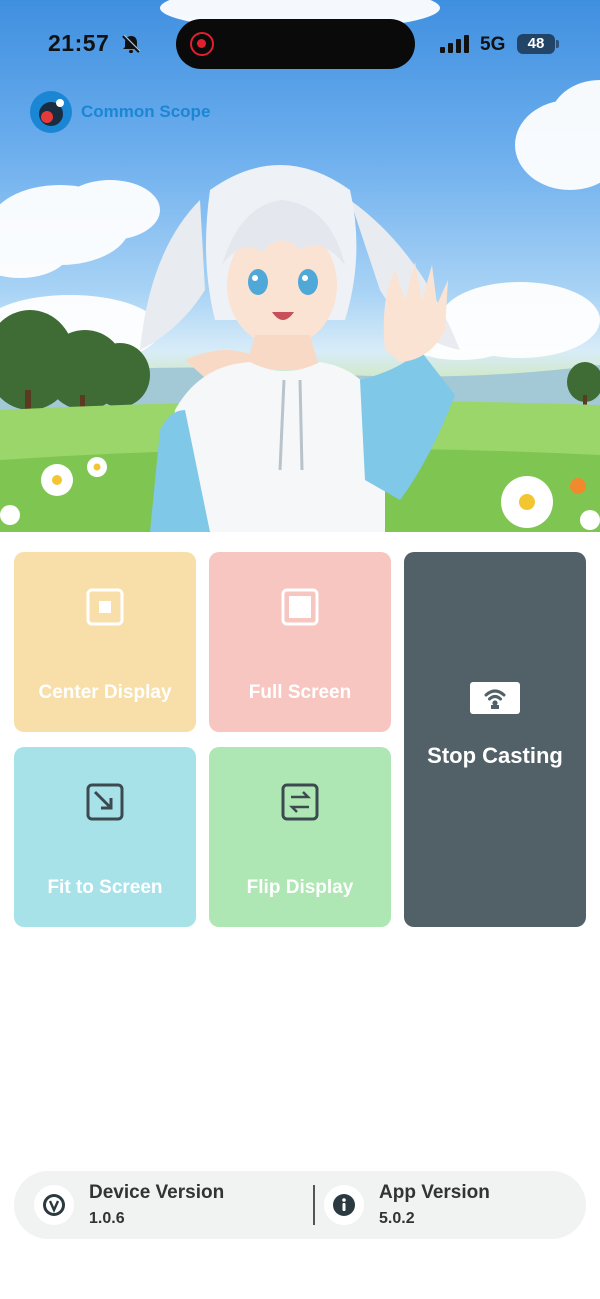 Image resolution: width=600 pixels, height=1299 pixels. What do you see at coordinates (300, 642) in the screenshot?
I see `full-screen-button: Full Screen` at bounding box center [300, 642].